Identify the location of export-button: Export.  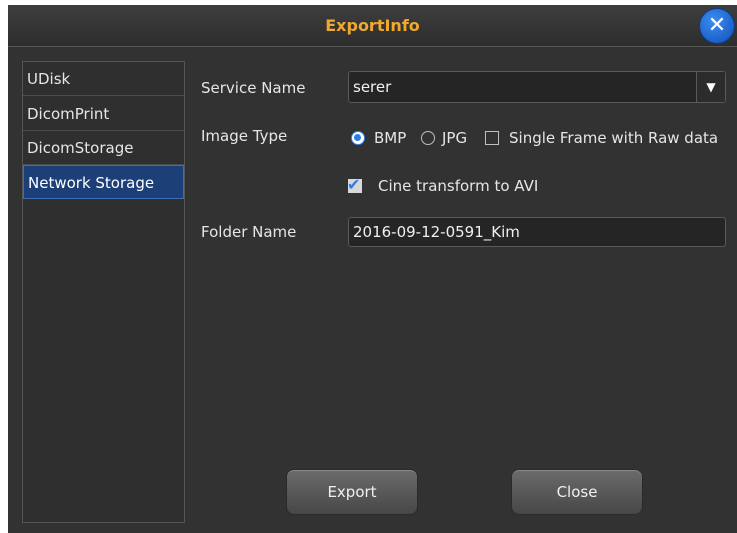
(352, 492).